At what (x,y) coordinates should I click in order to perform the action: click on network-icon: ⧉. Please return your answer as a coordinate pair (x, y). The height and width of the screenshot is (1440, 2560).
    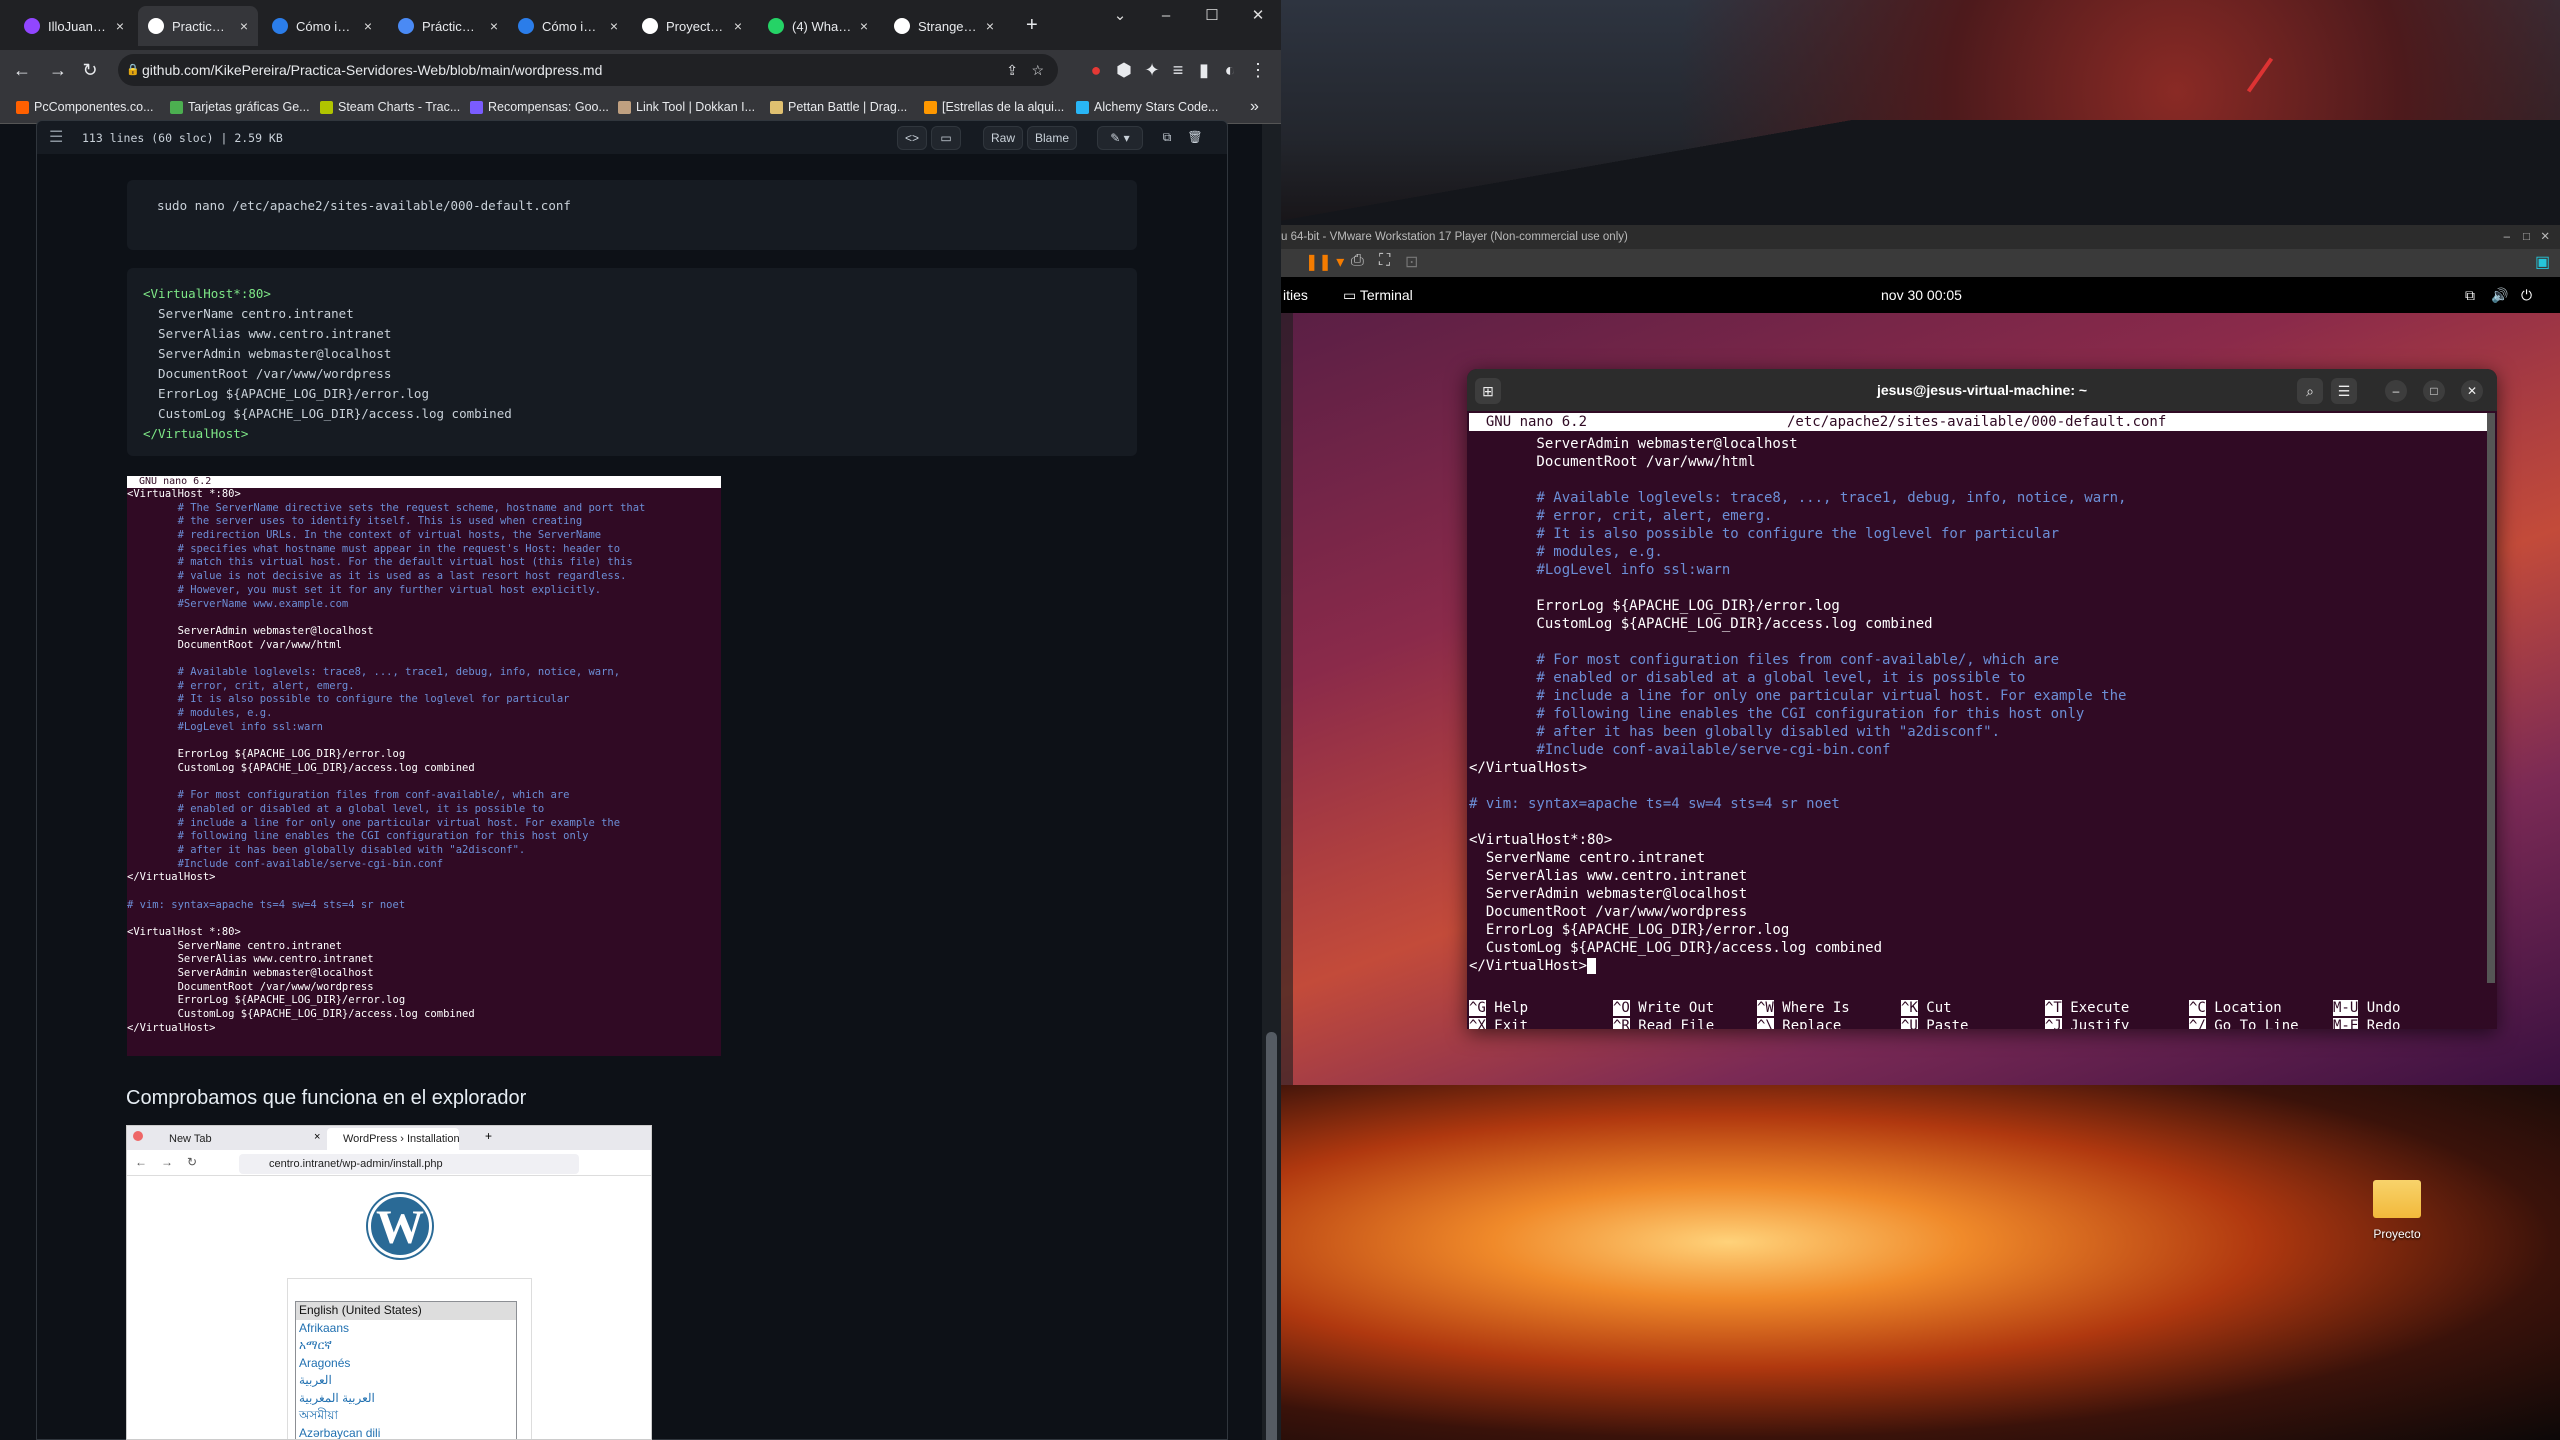
    Looking at the image, I should click on (2470, 295).